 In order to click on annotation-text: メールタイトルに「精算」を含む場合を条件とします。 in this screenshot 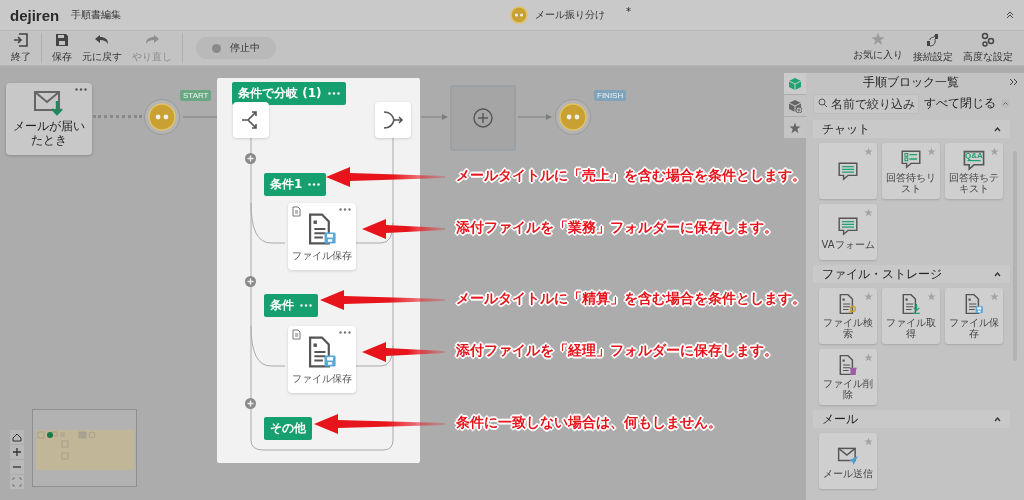, I will do `click(631, 299)`.